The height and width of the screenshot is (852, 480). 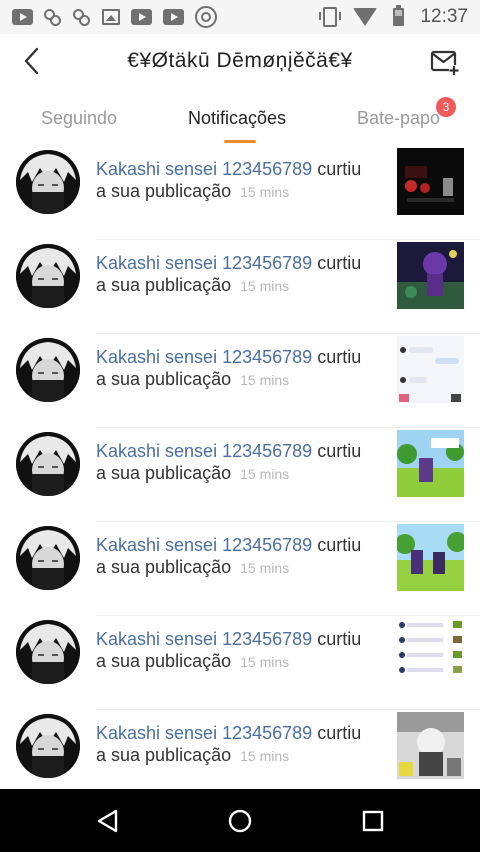 I want to click on chevron-left-icon, so click(x=33, y=61).